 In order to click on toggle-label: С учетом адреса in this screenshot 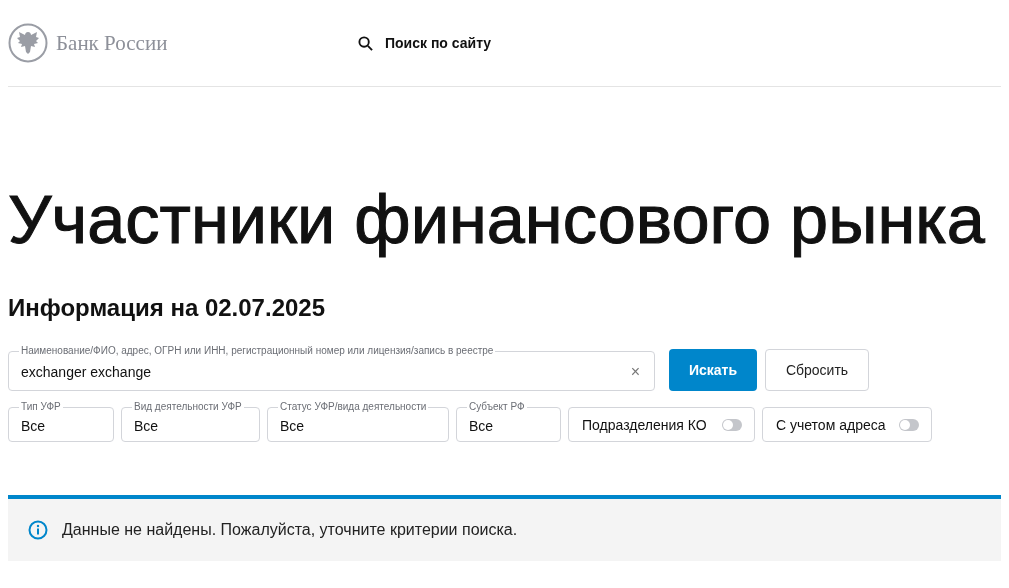, I will do `click(831, 424)`.